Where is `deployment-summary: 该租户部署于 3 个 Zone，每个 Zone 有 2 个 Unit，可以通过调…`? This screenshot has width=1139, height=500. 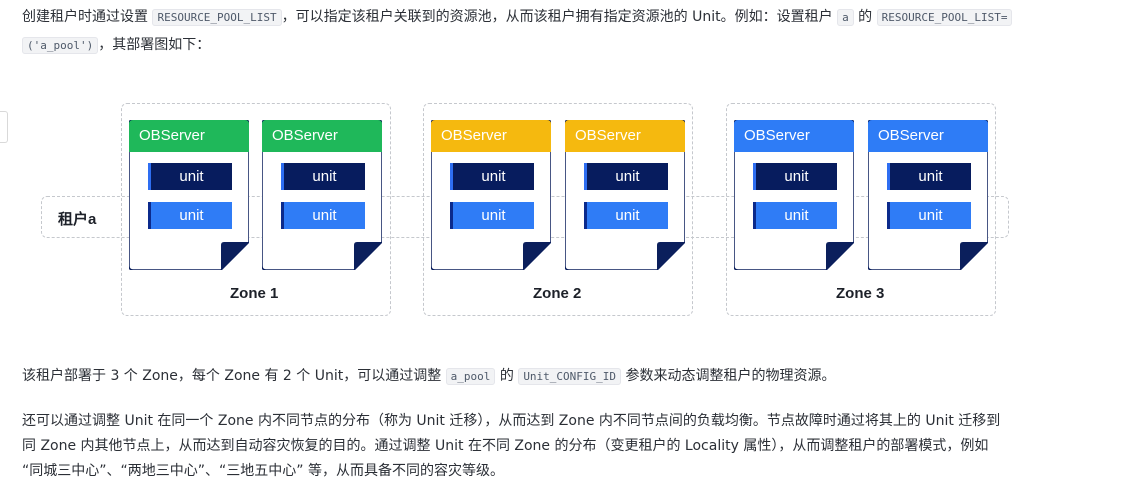 deployment-summary: 该租户部署于 3 个 Zone，每个 Zone 有 2 个 Unit，可以通过调… is located at coordinates (428, 376).